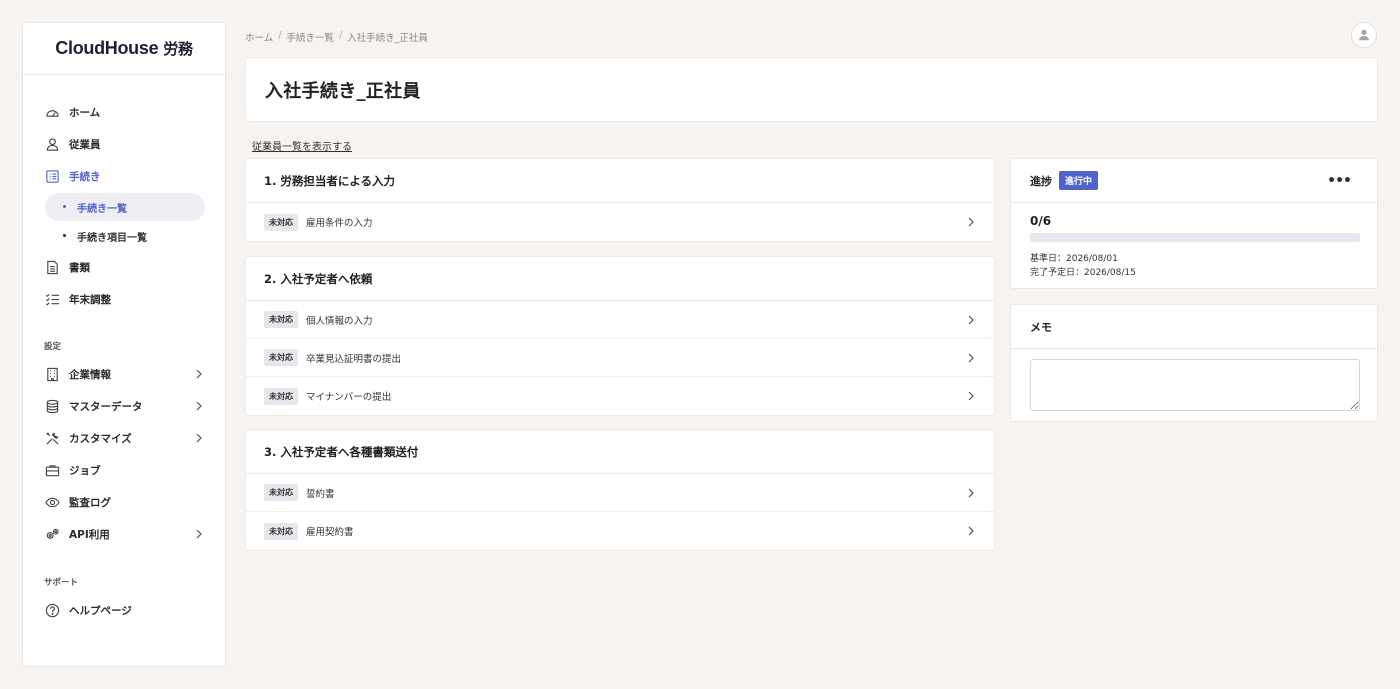 Image resolution: width=1400 pixels, height=689 pixels. I want to click on sidebar-item-label: API利用, so click(89, 534).